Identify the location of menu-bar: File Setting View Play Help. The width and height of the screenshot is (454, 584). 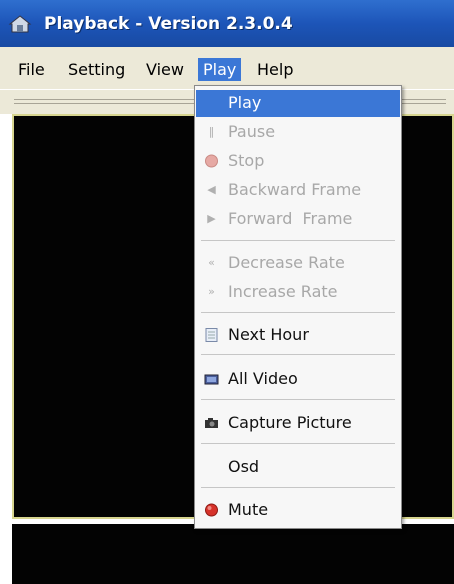
(227, 68).